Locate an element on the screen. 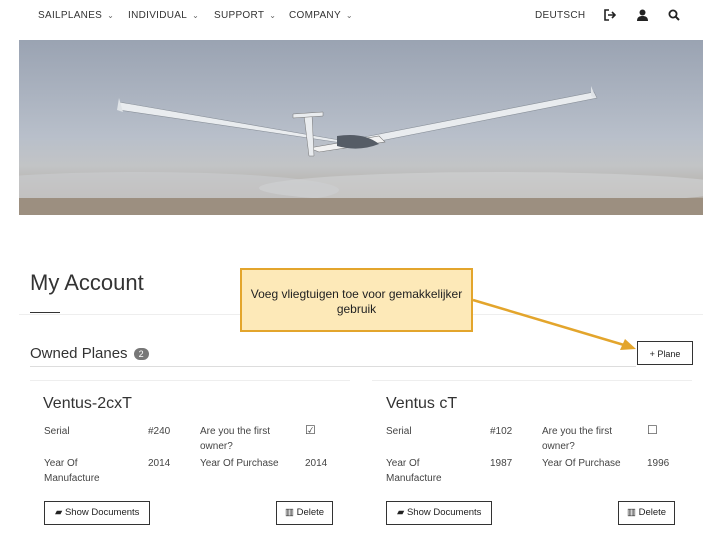 Image resolution: width=720 pixels, height=540 pixels. nav-individual: INDIVIDUAL ⌄ is located at coordinates (163, 15).